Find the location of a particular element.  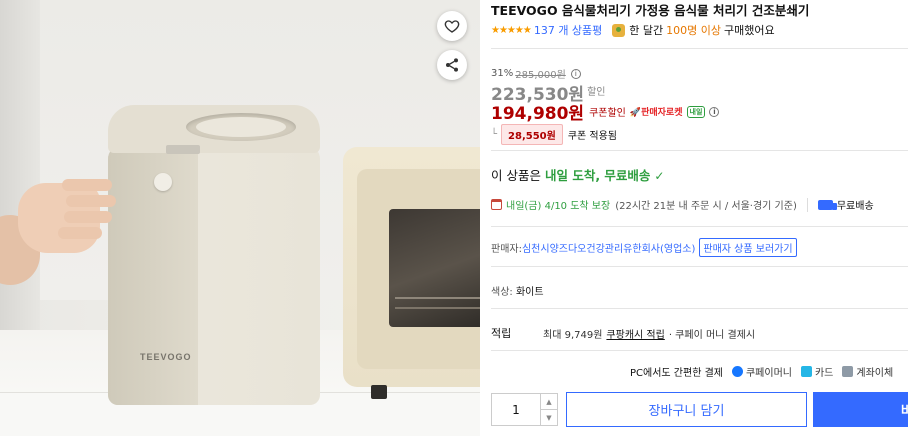

earn-title: 적립 is located at coordinates (501, 333).